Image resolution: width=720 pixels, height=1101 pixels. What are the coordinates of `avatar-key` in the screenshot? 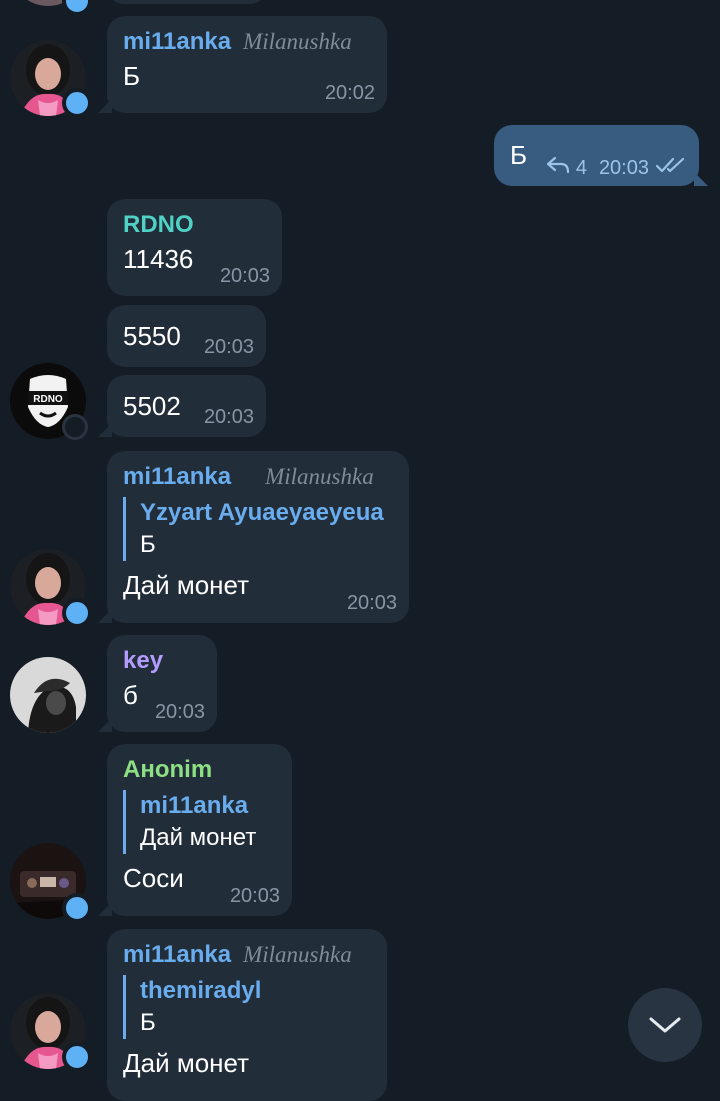 It's located at (48, 695).